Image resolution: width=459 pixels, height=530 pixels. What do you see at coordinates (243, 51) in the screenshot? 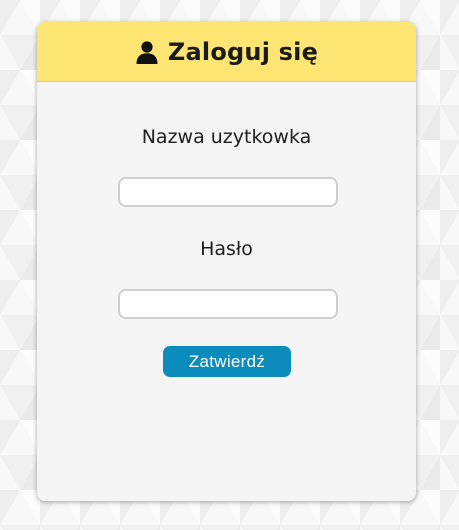
I see `login-title: Zaloguj się` at bounding box center [243, 51].